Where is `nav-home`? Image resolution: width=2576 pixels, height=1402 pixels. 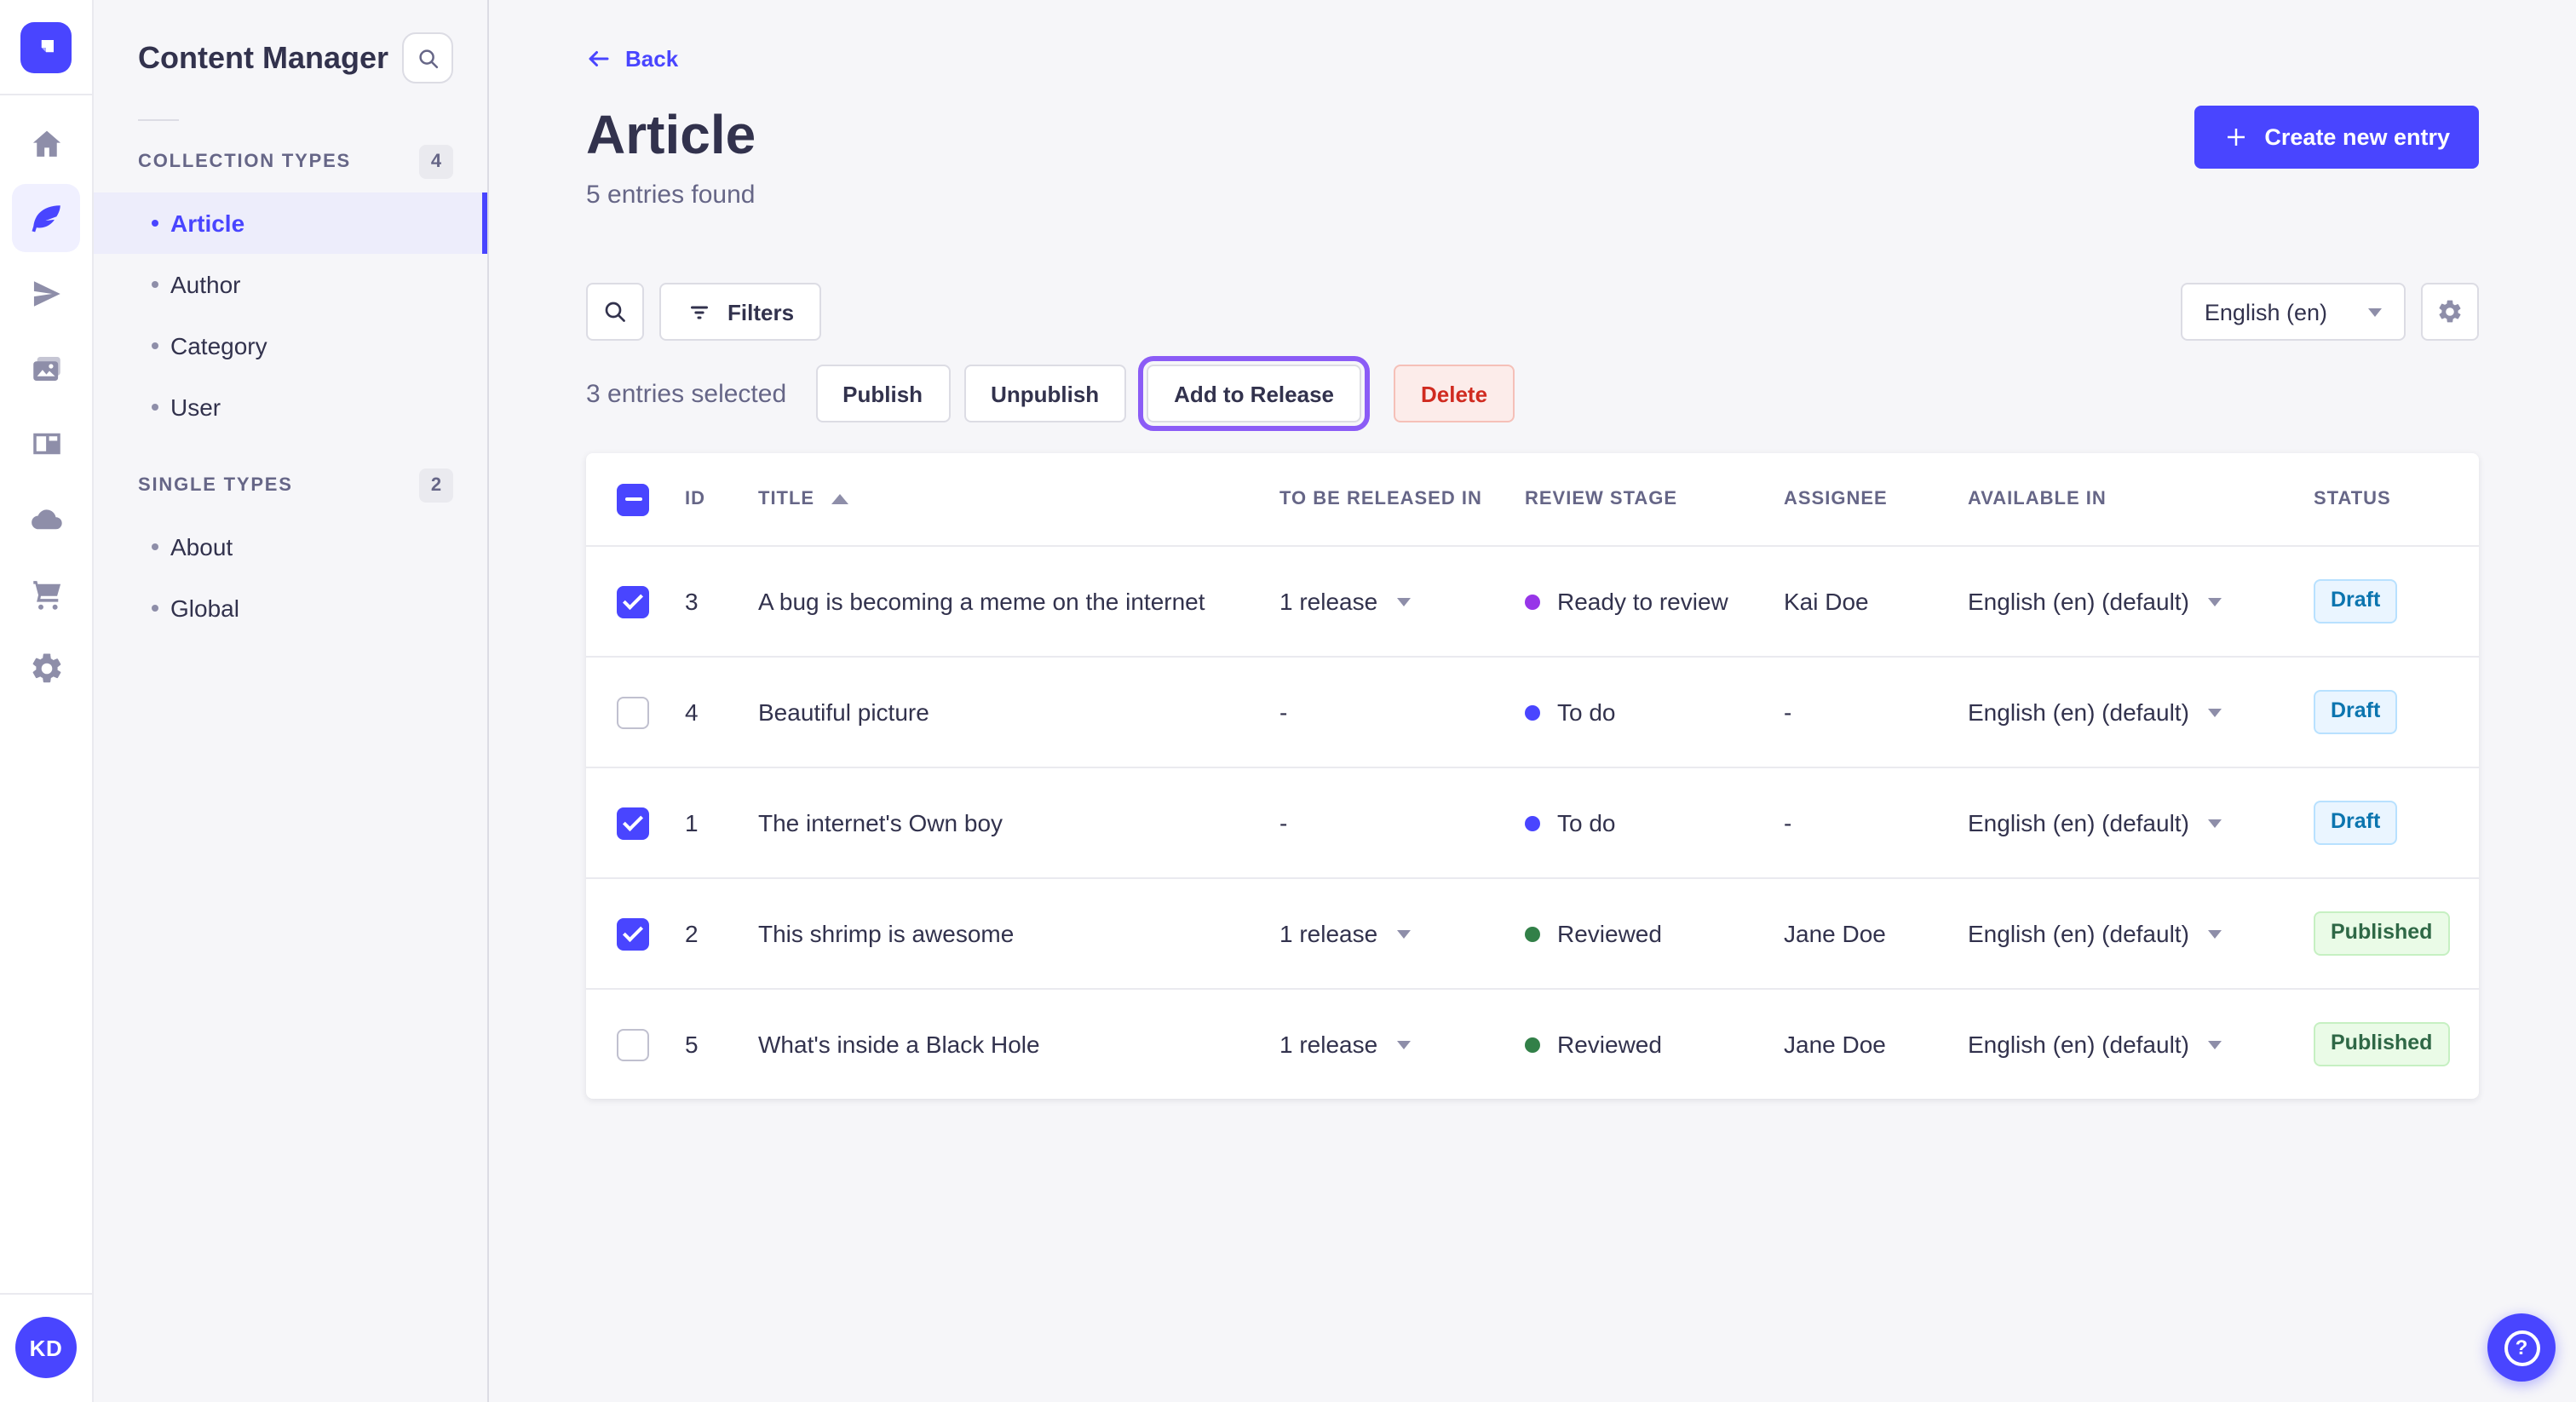 nav-home is located at coordinates (46, 143).